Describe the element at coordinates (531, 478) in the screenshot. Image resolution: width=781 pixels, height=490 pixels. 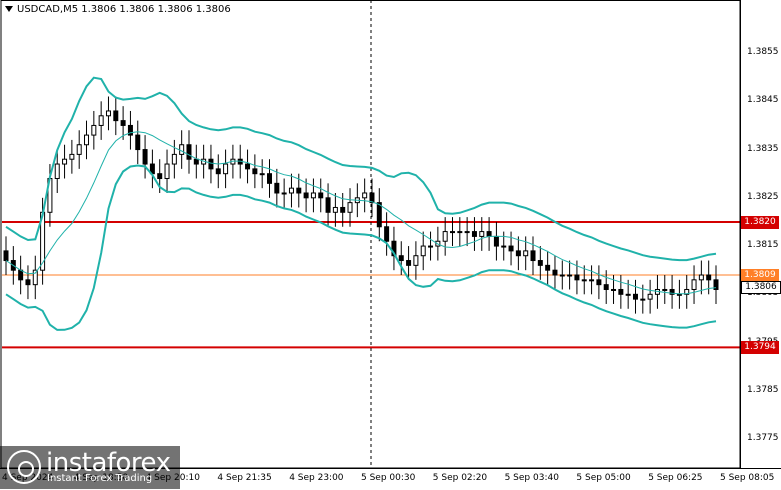
I see `x-tick-label: 5 Sep 03:40` at that location.